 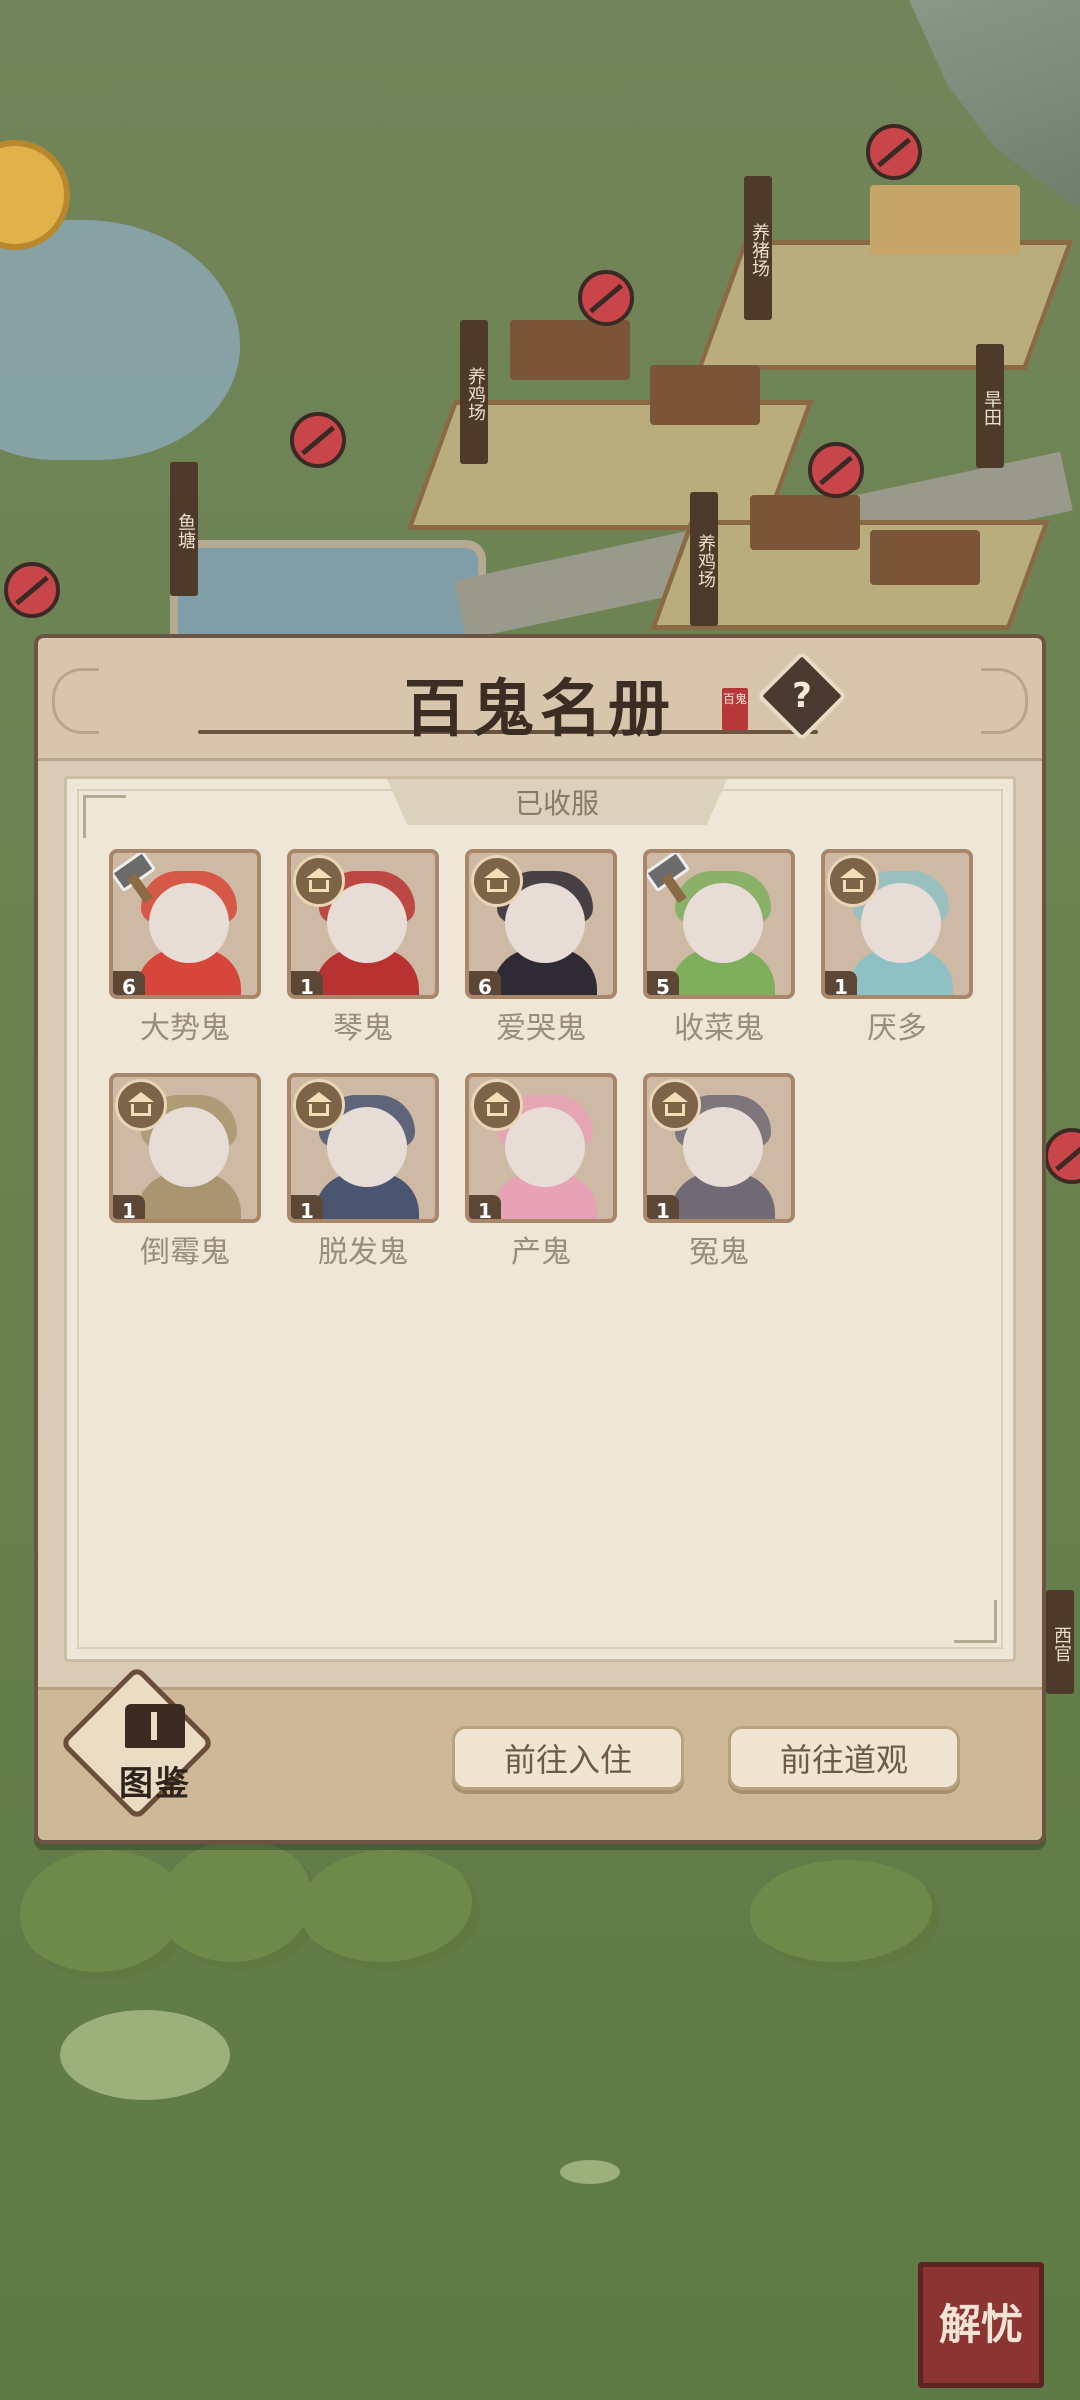 I want to click on ghost-name: 厌多, so click(x=897, y=1028).